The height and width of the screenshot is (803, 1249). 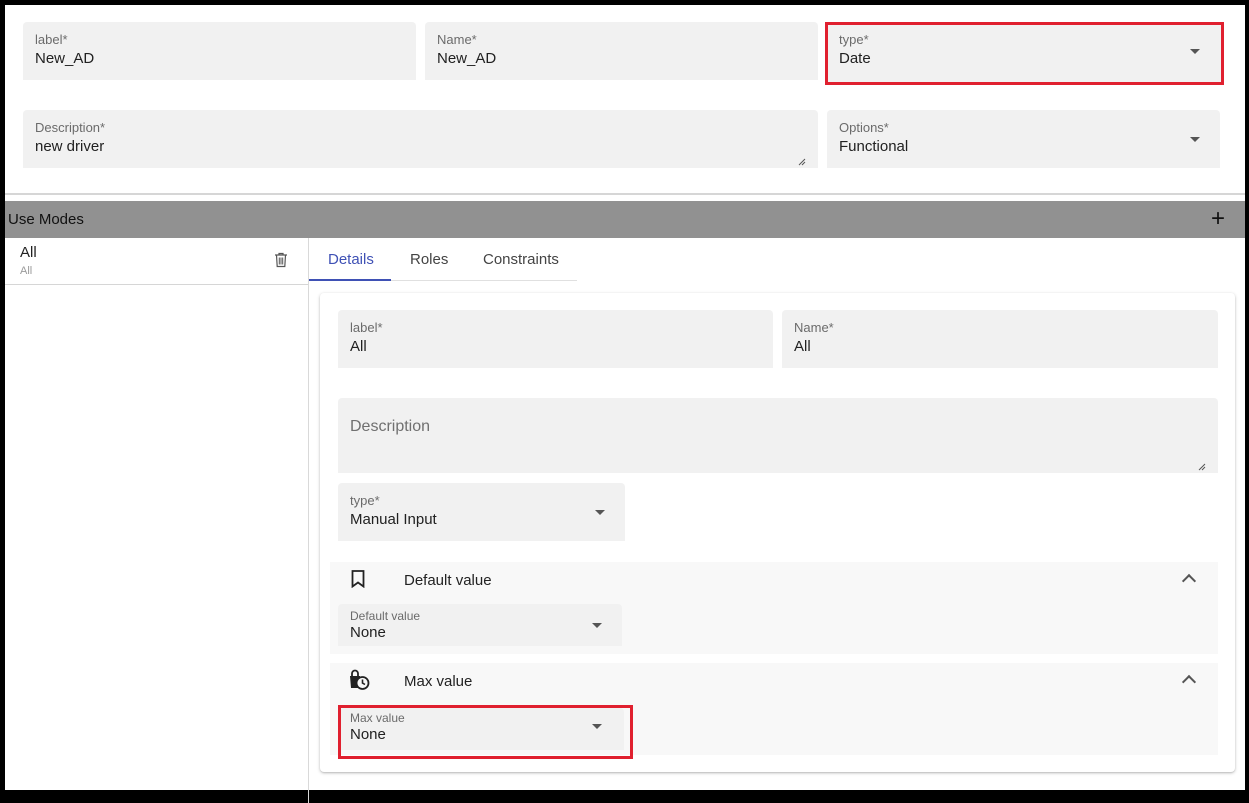 I want to click on name-field: Name* New_AD, so click(x=621, y=51).